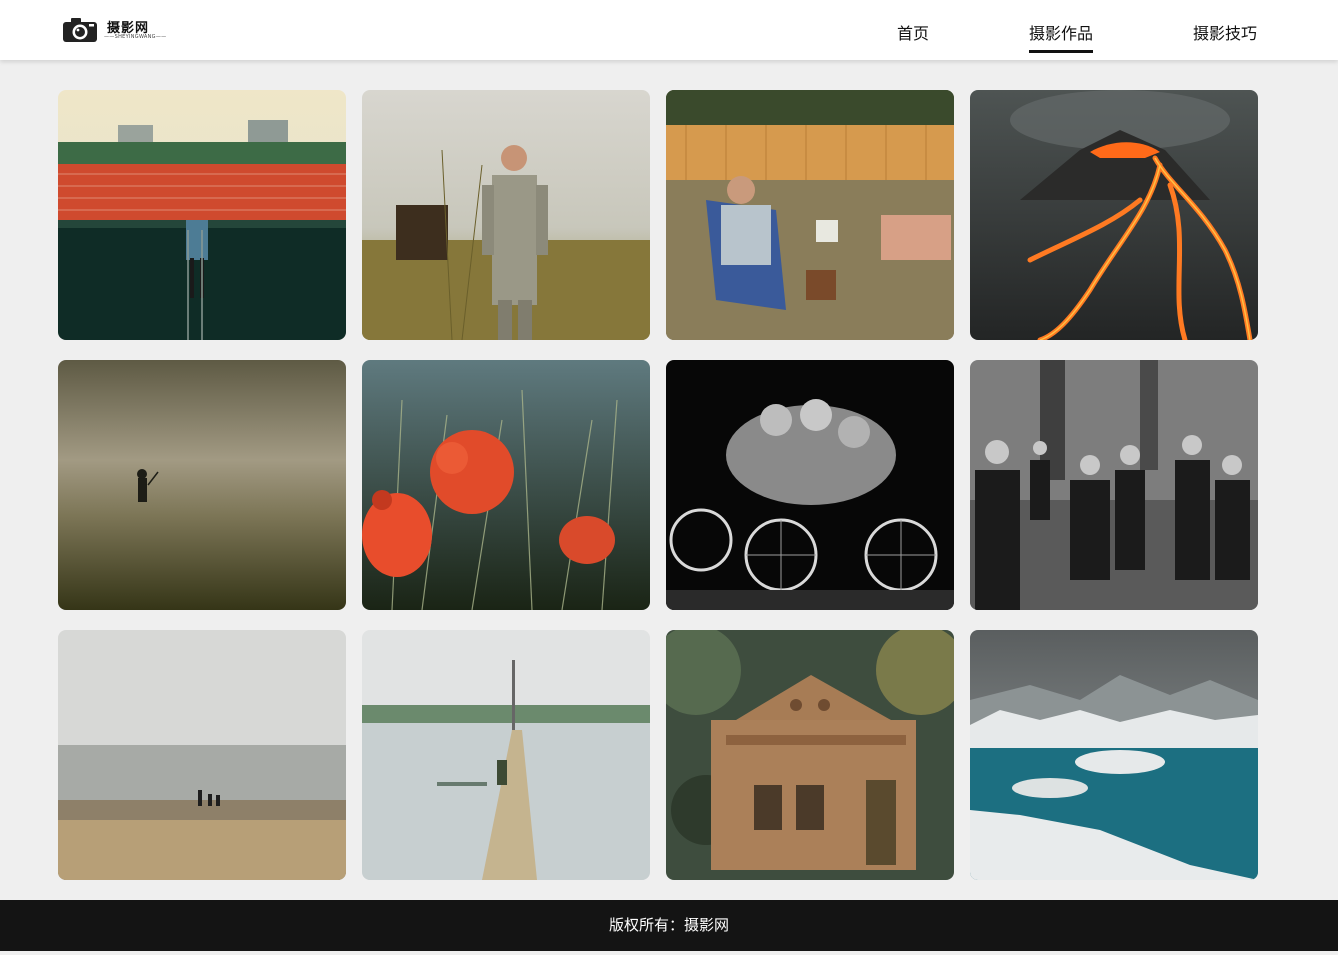 Image resolution: width=1338 pixels, height=955 pixels. I want to click on beekeeper-photo, so click(506, 215).